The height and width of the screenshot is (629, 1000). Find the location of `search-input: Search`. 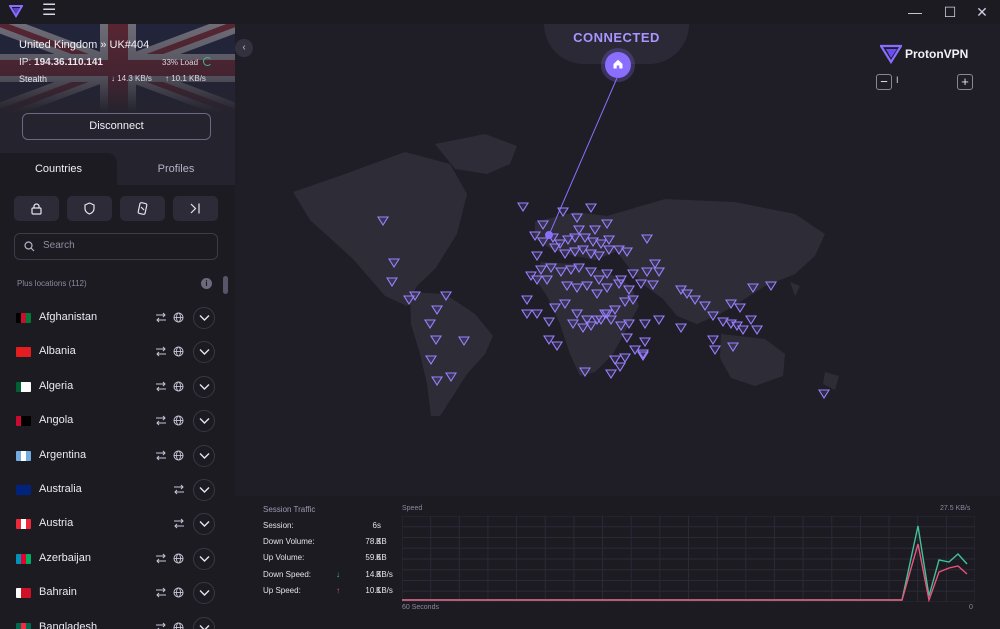

search-input: Search is located at coordinates (116, 246).